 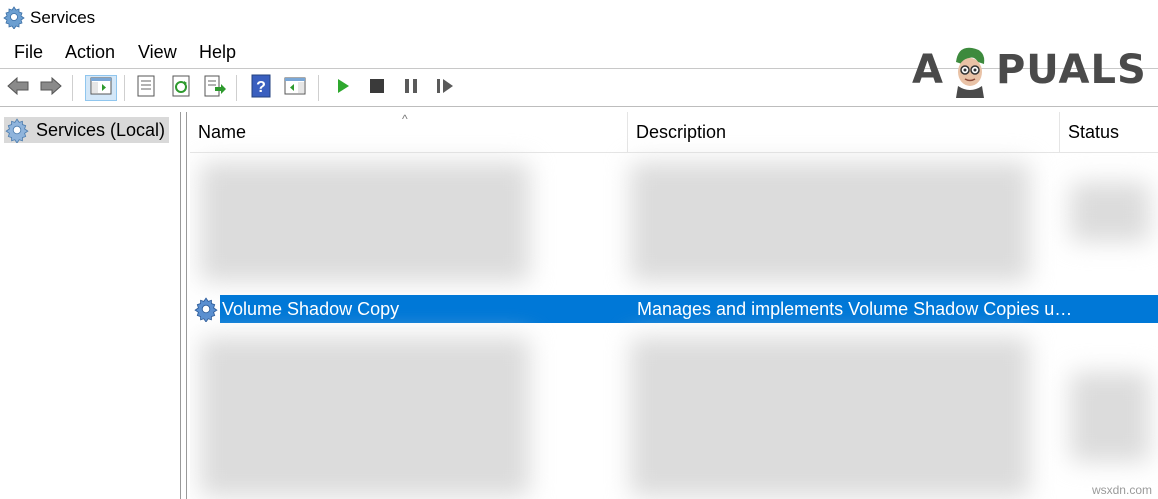 I want to click on column-header: Name ^ Description Status, so click(x=674, y=132).